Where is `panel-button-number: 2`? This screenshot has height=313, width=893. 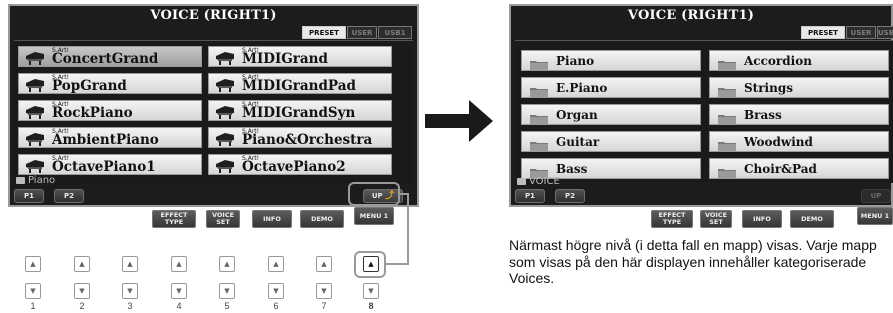
panel-button-number: 2 is located at coordinates (82, 306).